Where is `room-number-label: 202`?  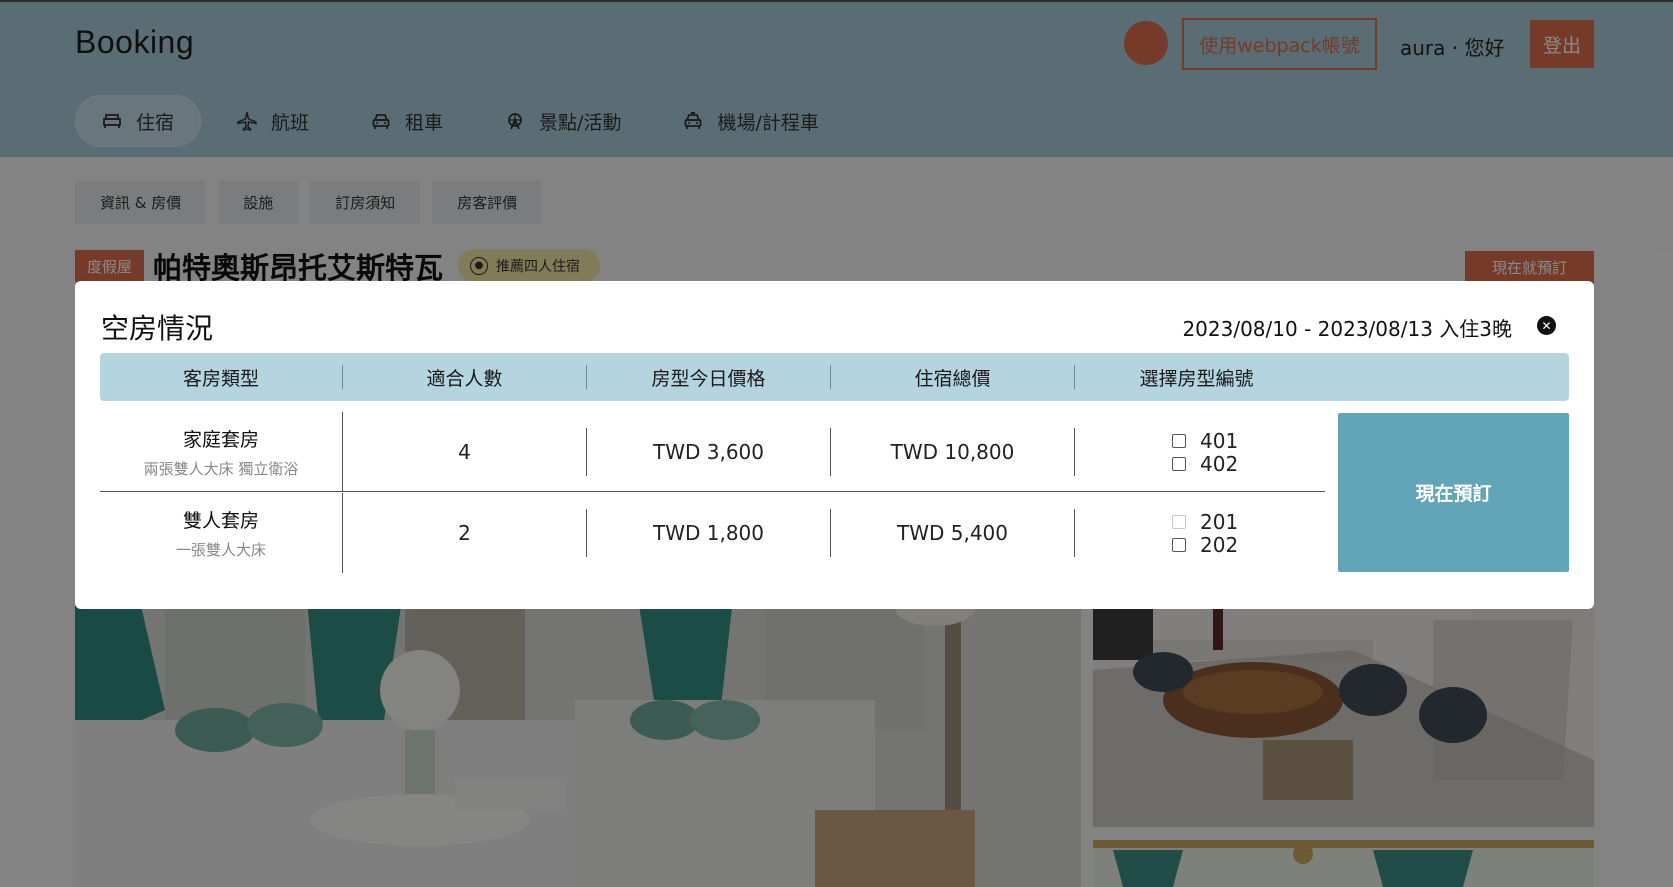
room-number-label: 202 is located at coordinates (1219, 545).